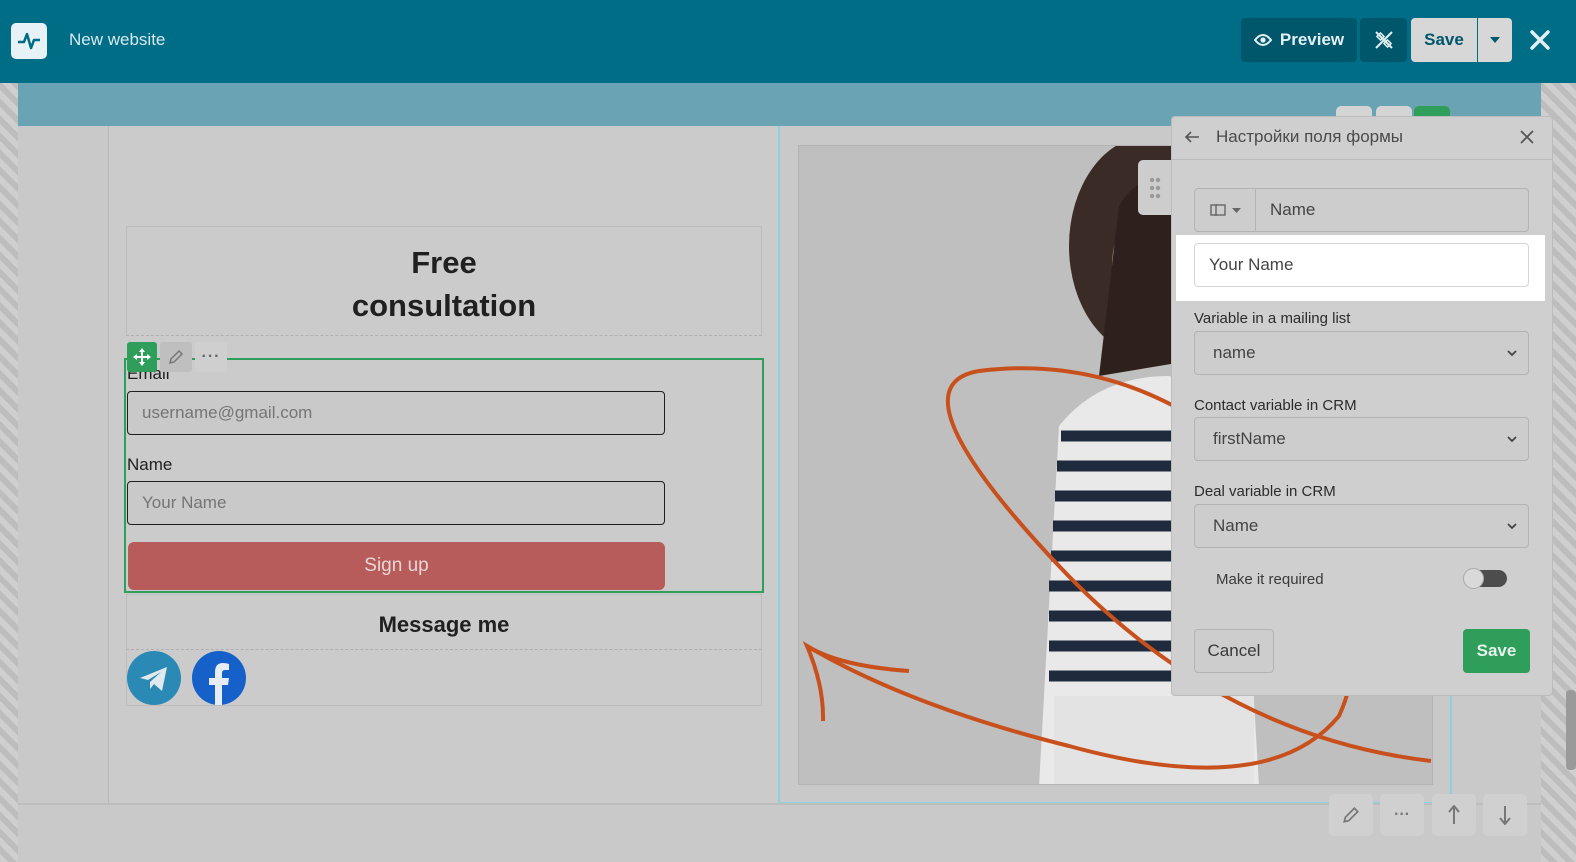 The image size is (1576, 862). What do you see at coordinates (1312, 39) in the screenshot?
I see `preview-label: Preview` at bounding box center [1312, 39].